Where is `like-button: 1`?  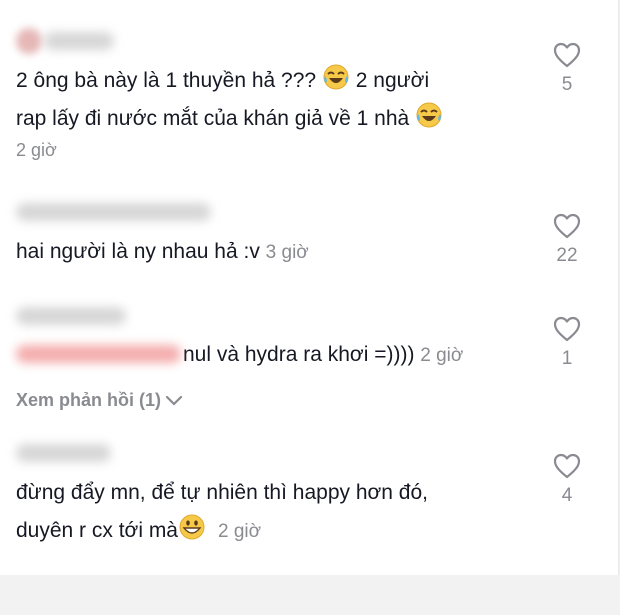 like-button: 1 is located at coordinates (567, 343).